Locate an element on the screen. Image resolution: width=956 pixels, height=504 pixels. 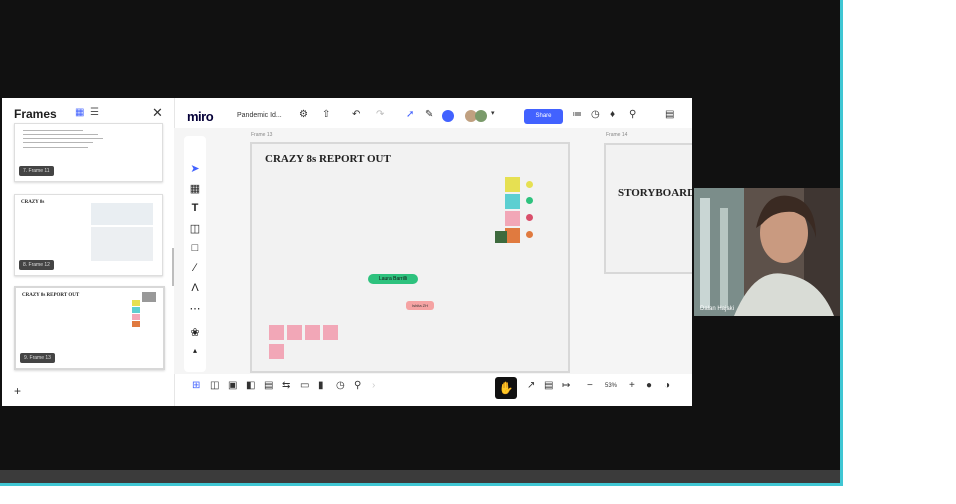
frame-14: STORYBOARD is located at coordinates (648, 208).